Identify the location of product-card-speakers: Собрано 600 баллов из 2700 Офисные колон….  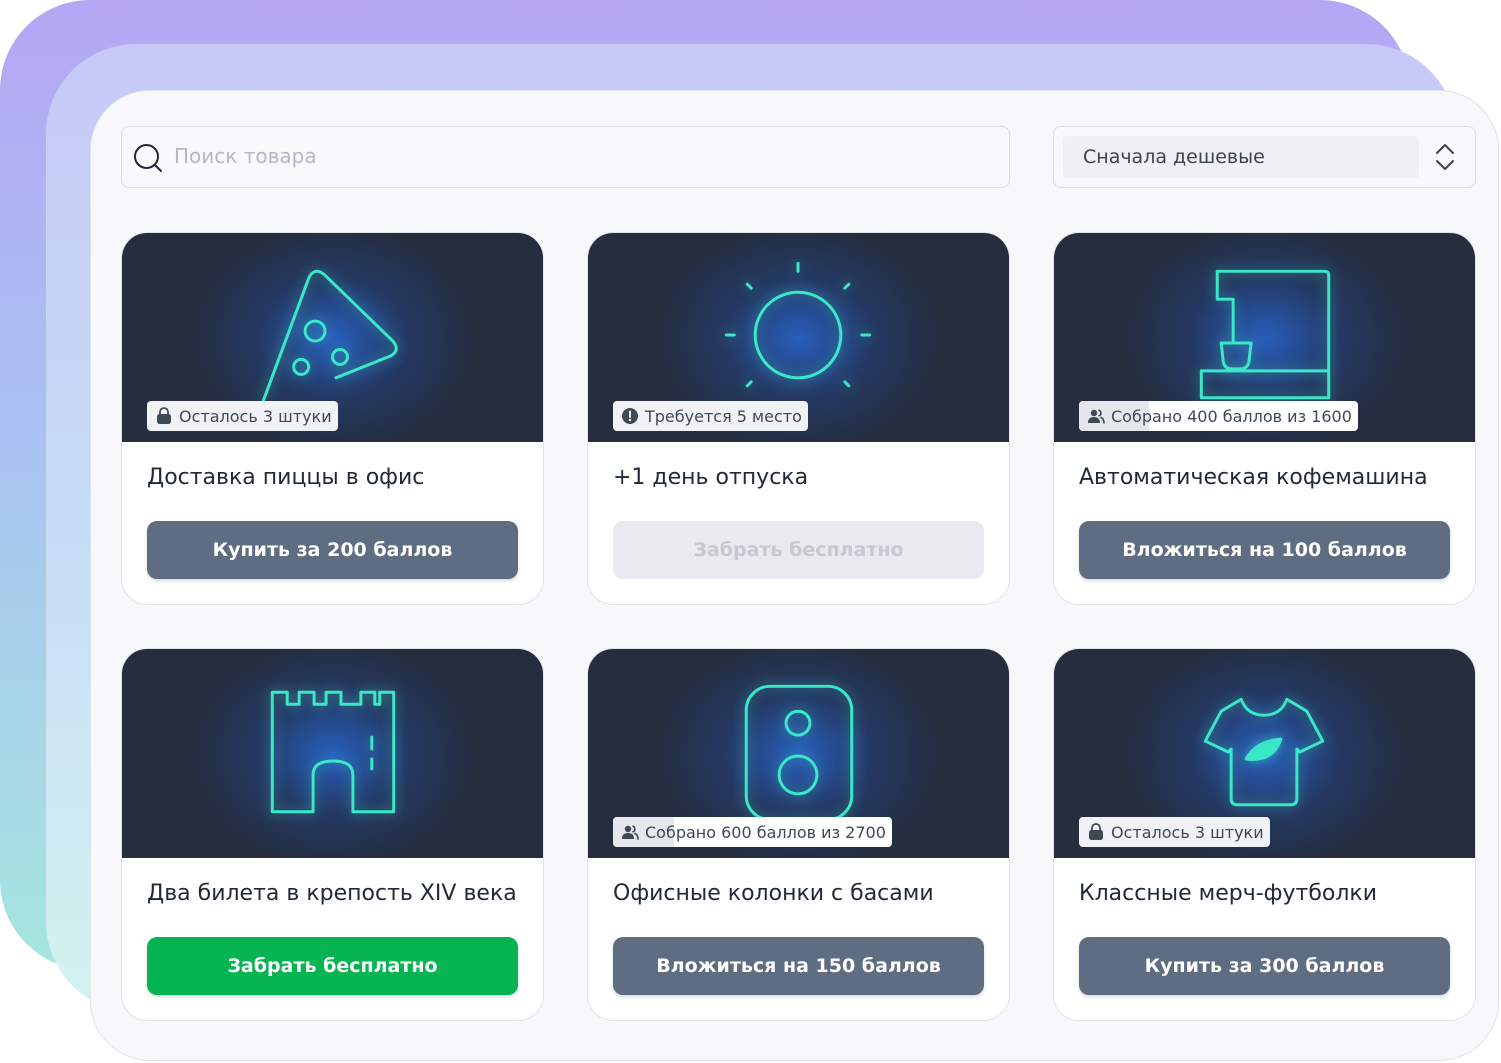
(798, 834).